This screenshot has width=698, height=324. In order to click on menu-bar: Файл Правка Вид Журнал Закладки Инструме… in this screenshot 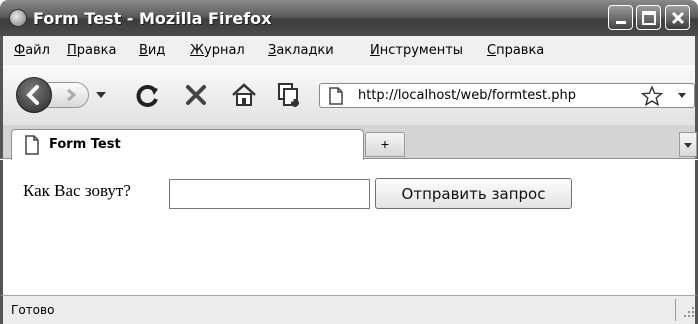, I will do `click(349, 50)`.